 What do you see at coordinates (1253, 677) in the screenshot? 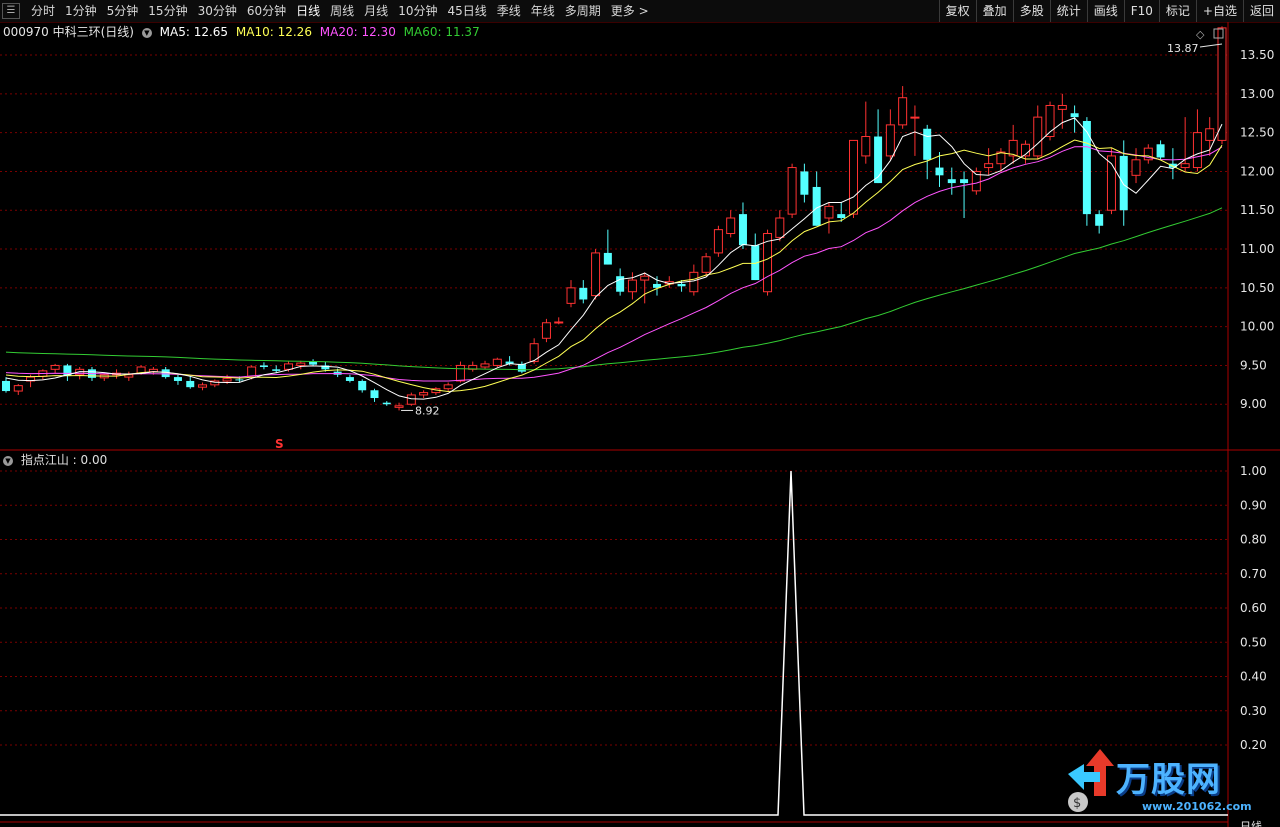
I see `indicator-axis-label: 0.40` at bounding box center [1253, 677].